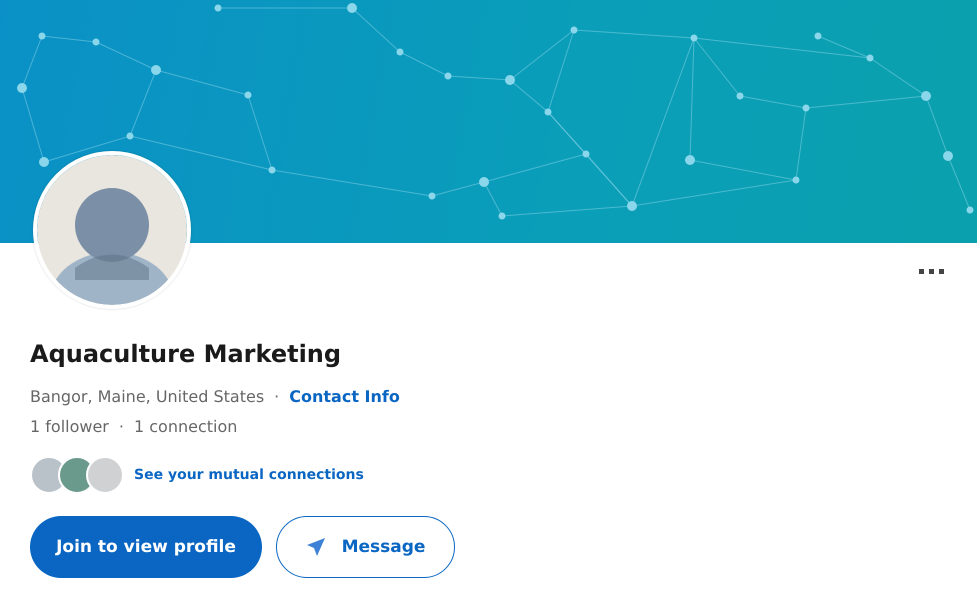 This screenshot has width=977, height=601. I want to click on connection-count: 1 connection, so click(186, 427).